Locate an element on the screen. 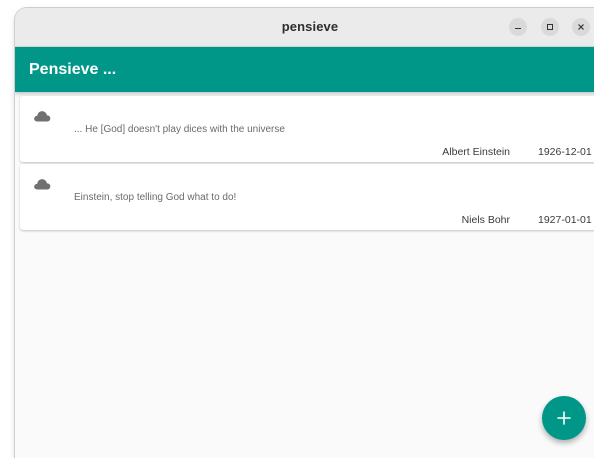 This screenshot has width=594, height=458. quote-date: 1927-01-01 is located at coordinates (565, 220).